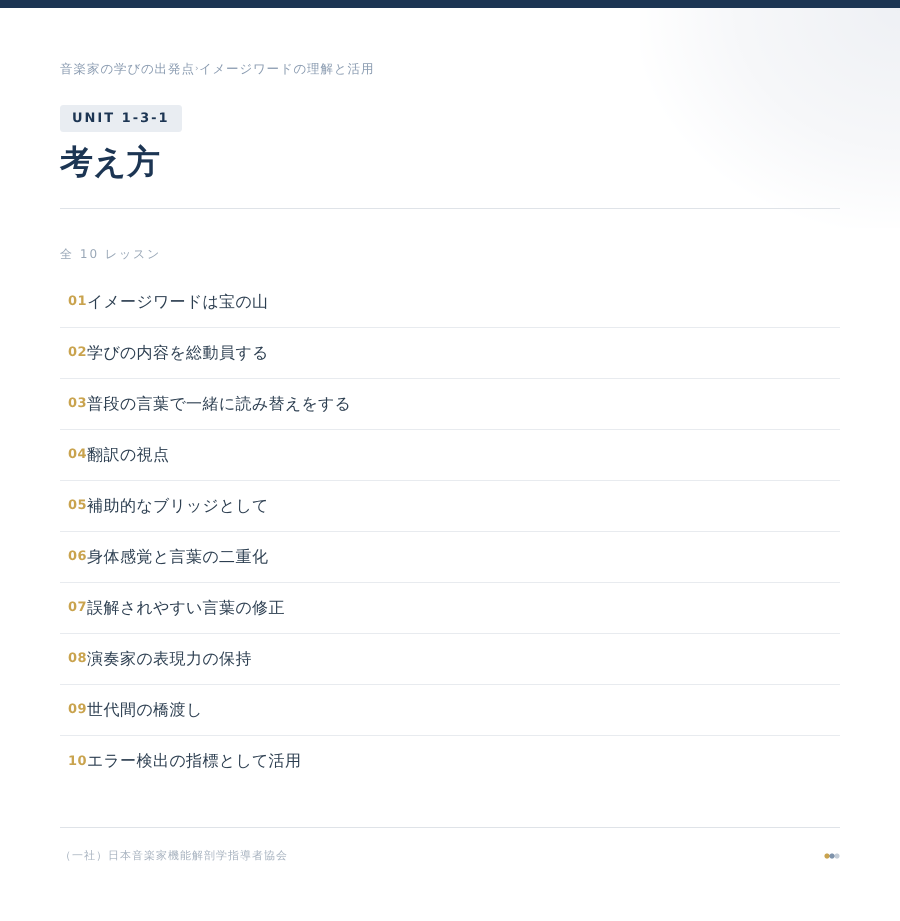  What do you see at coordinates (178, 506) in the screenshot?
I see `lesson-link: 補助的なブリッジとして` at bounding box center [178, 506].